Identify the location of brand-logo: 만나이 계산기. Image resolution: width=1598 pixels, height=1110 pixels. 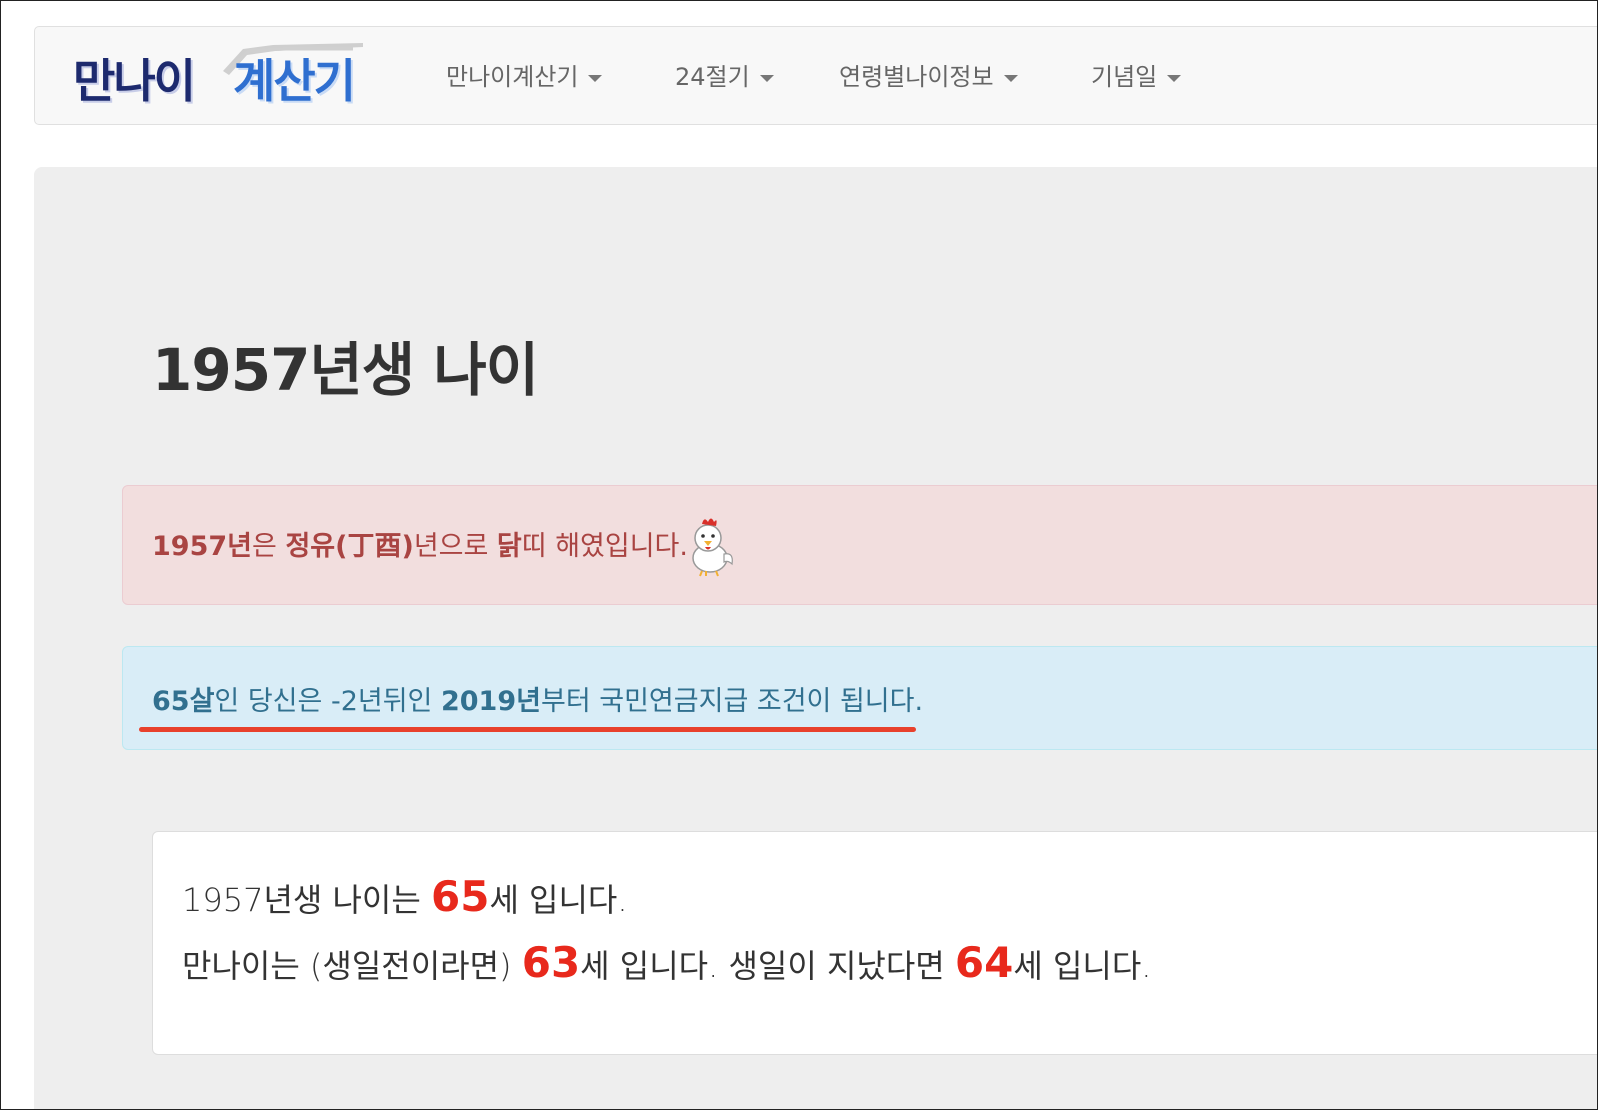
(233, 79).